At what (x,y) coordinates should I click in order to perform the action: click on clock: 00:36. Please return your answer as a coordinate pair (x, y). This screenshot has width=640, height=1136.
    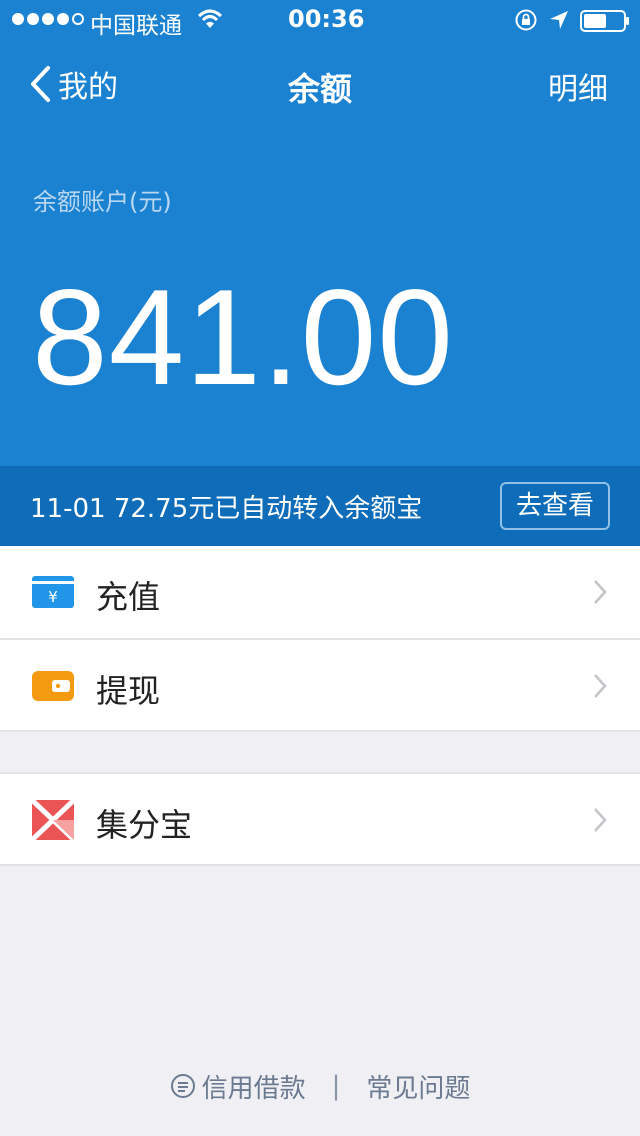
    Looking at the image, I should click on (326, 19).